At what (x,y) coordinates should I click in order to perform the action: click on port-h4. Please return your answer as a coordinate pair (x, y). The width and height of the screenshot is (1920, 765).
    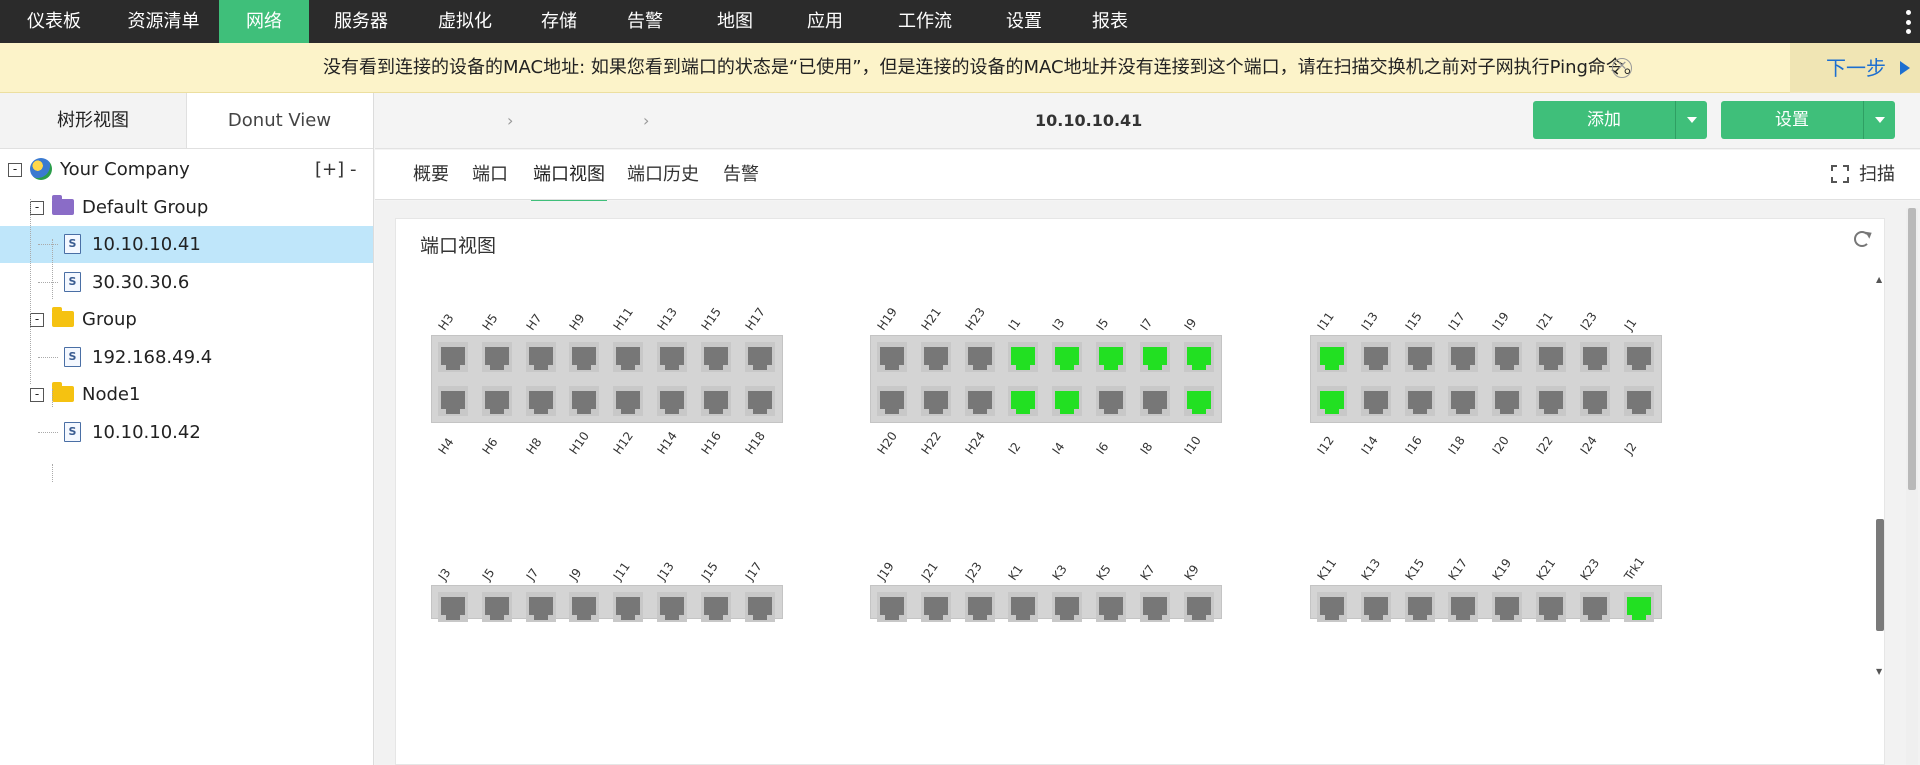
    Looking at the image, I should click on (453, 401).